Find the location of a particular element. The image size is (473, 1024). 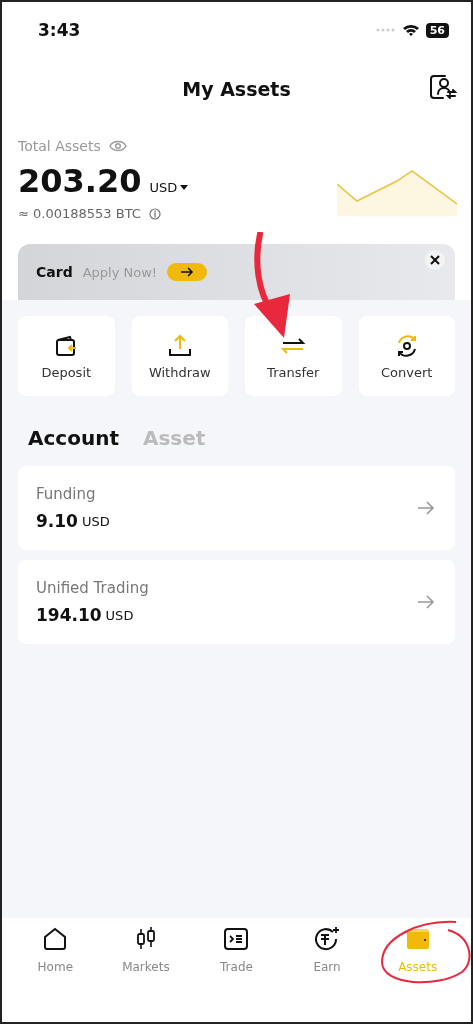

close-icon is located at coordinates (435, 260).